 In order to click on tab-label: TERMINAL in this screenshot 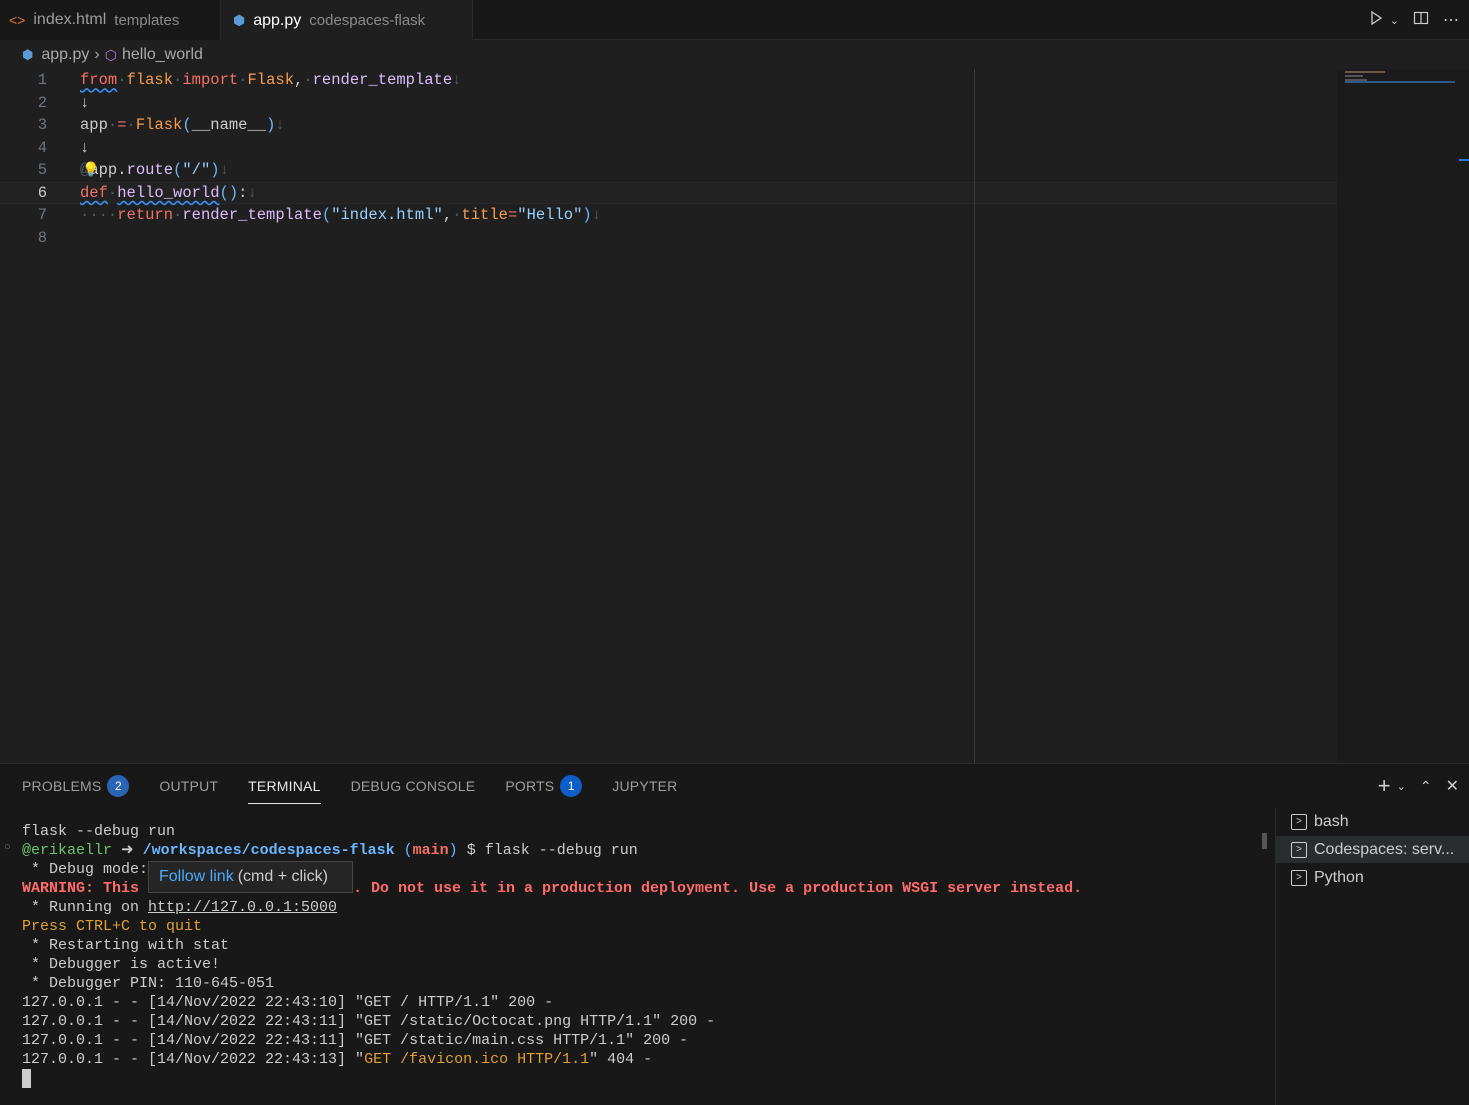, I will do `click(284, 786)`.